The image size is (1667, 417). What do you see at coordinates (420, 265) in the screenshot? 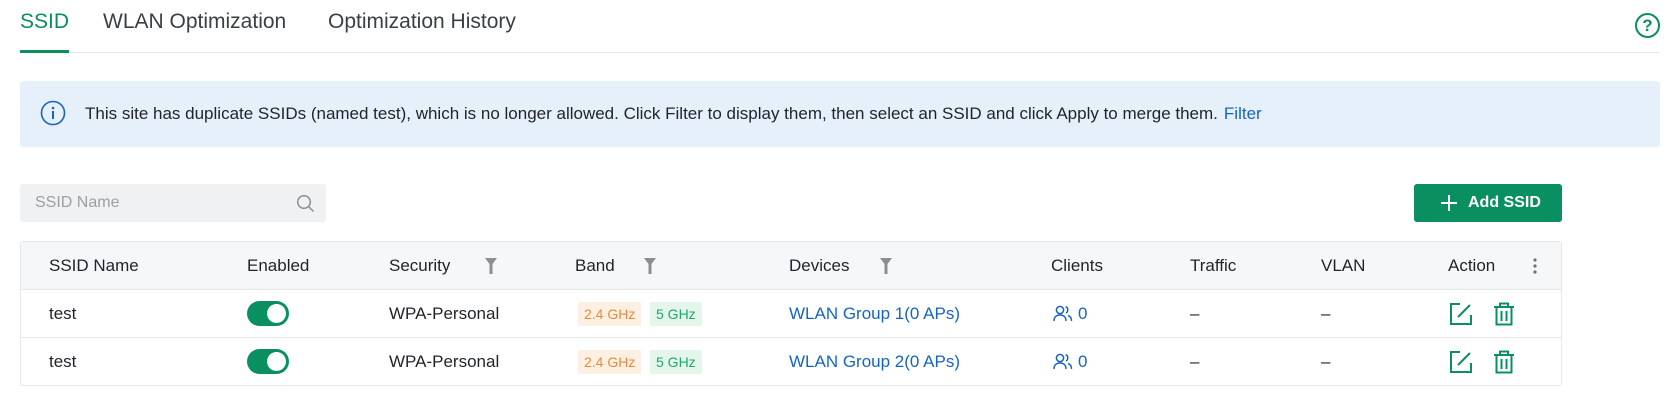
I see `col-security: Security` at bounding box center [420, 265].